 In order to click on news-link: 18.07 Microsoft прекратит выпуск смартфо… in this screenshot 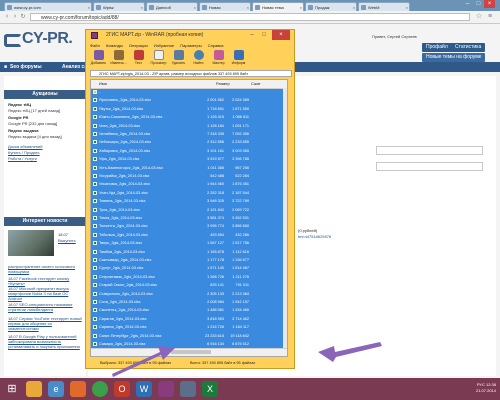, I will do `click(45, 293)`.